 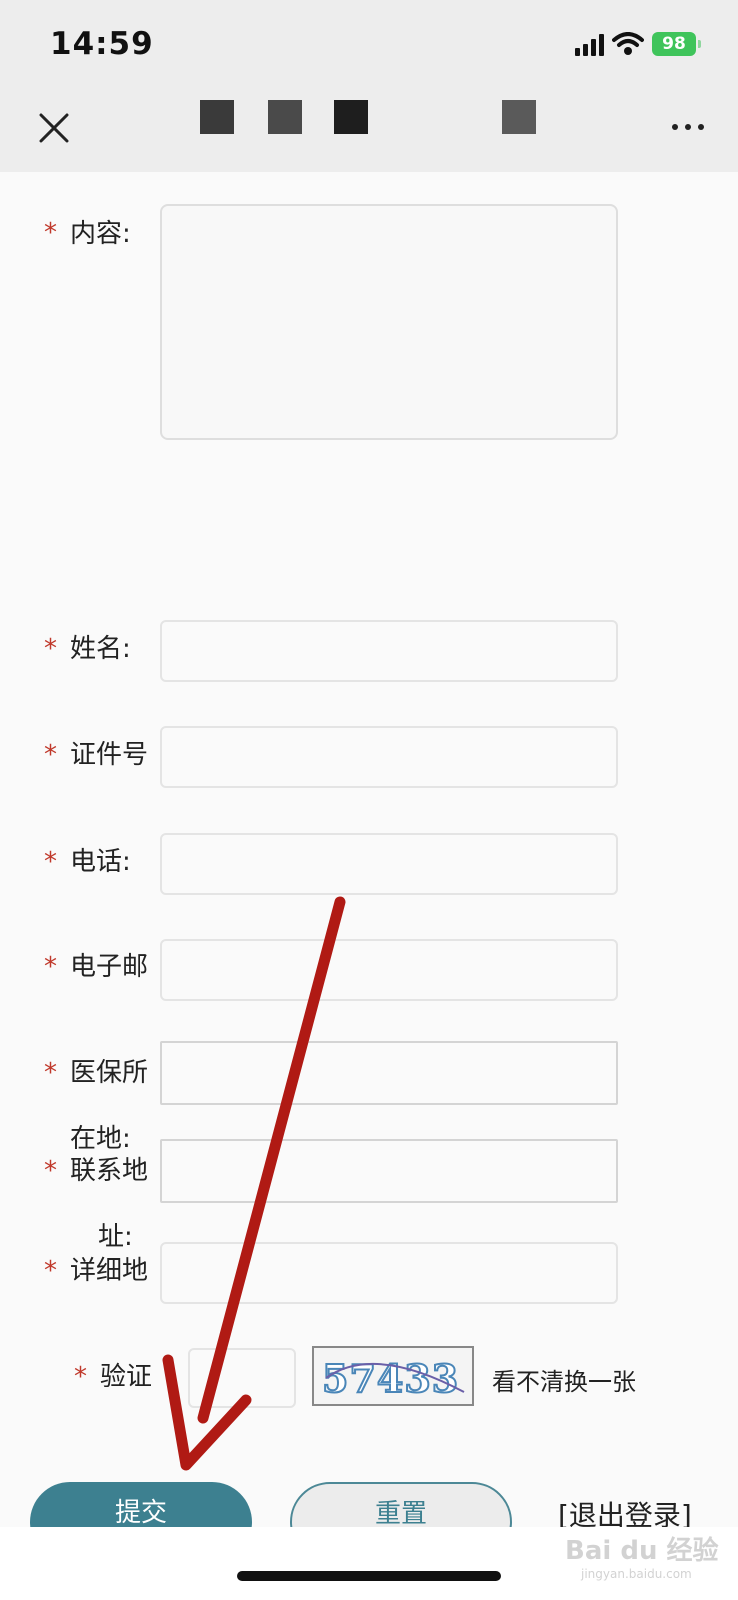 I want to click on detailed-address-label: 详细地, so click(x=109, y=1271).